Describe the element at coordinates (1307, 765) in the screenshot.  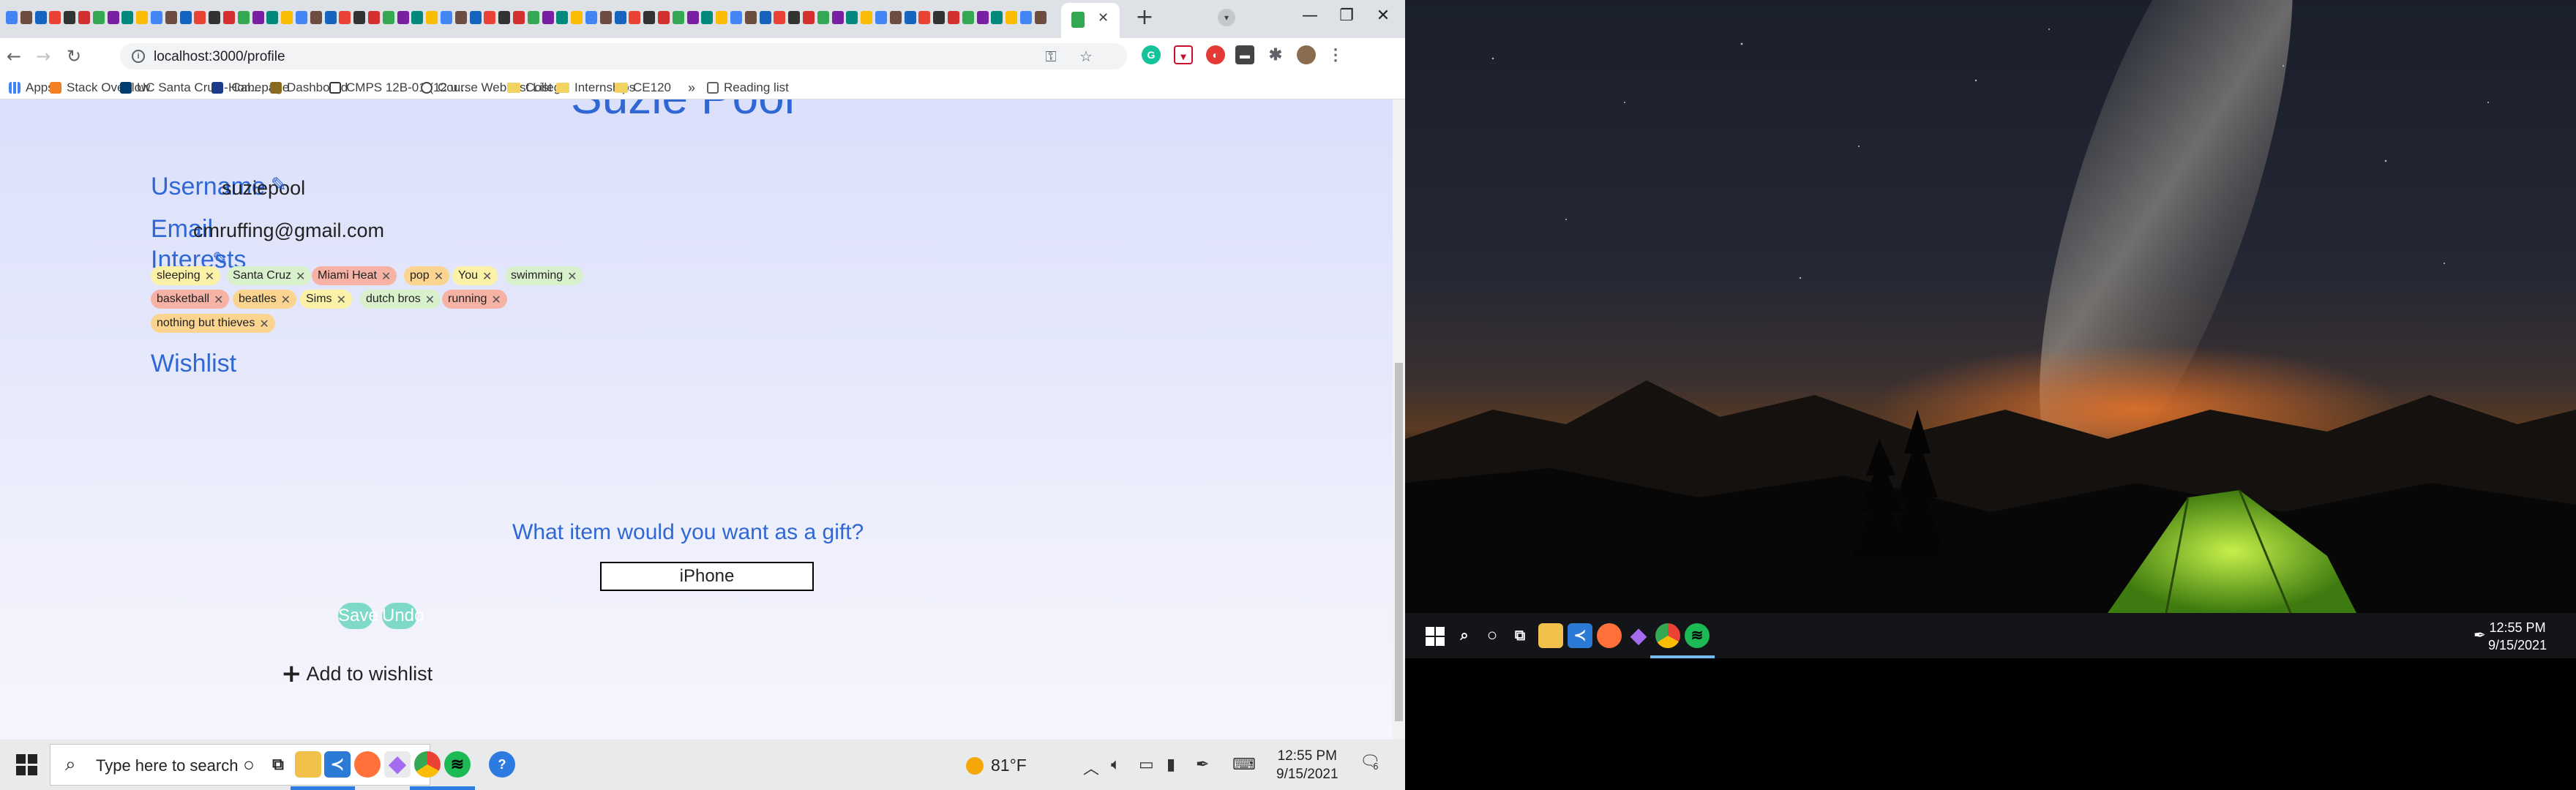
I see `taskbar-clock: 12:55 PM 9/15/2021` at that location.